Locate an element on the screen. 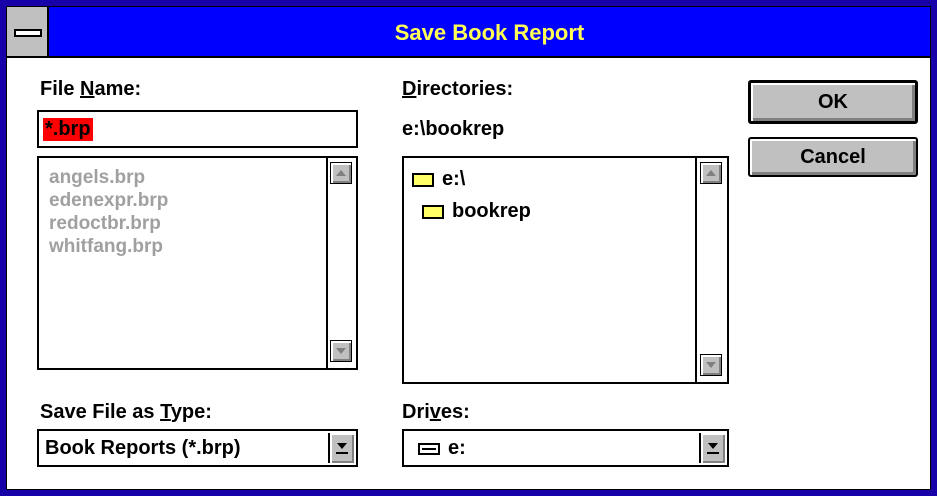 Image resolution: width=937 pixels, height=496 pixels. drive-icon is located at coordinates (429, 449).